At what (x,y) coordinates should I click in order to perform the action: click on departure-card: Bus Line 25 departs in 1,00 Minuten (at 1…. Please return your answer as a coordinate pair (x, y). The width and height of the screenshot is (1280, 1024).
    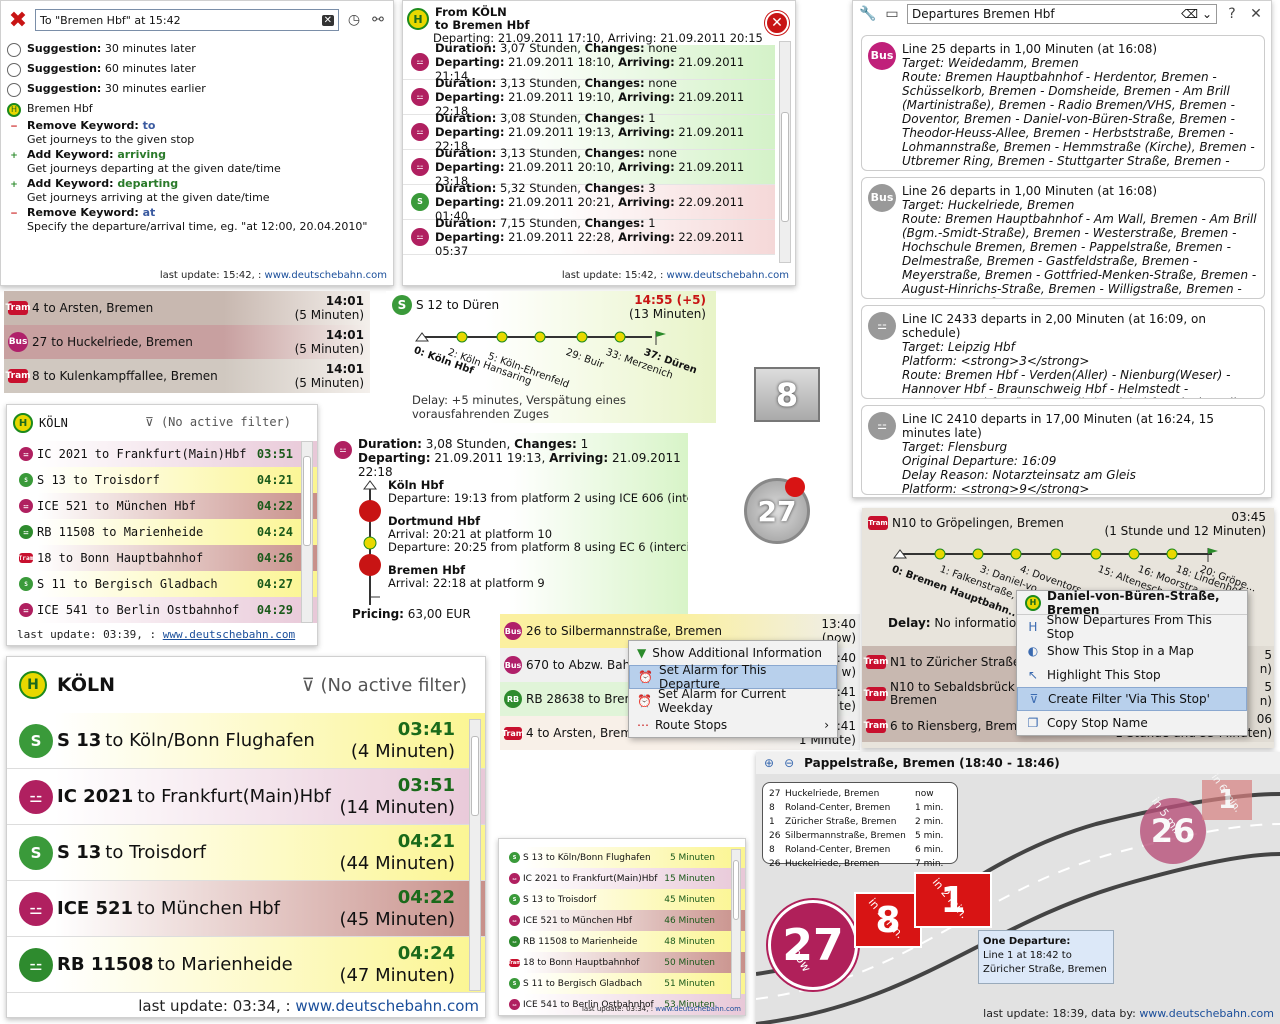
    Looking at the image, I should click on (1063, 103).